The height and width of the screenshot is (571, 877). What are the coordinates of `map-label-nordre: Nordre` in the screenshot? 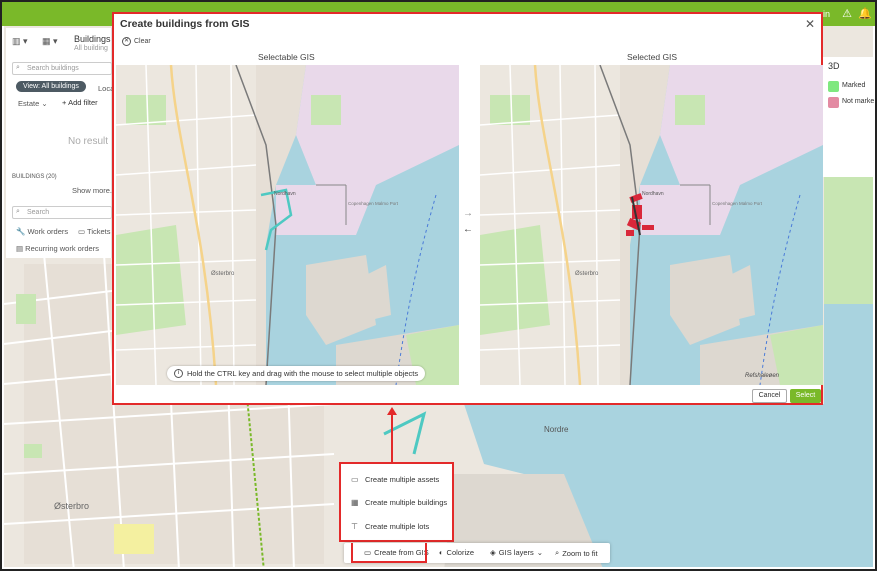 It's located at (556, 429).